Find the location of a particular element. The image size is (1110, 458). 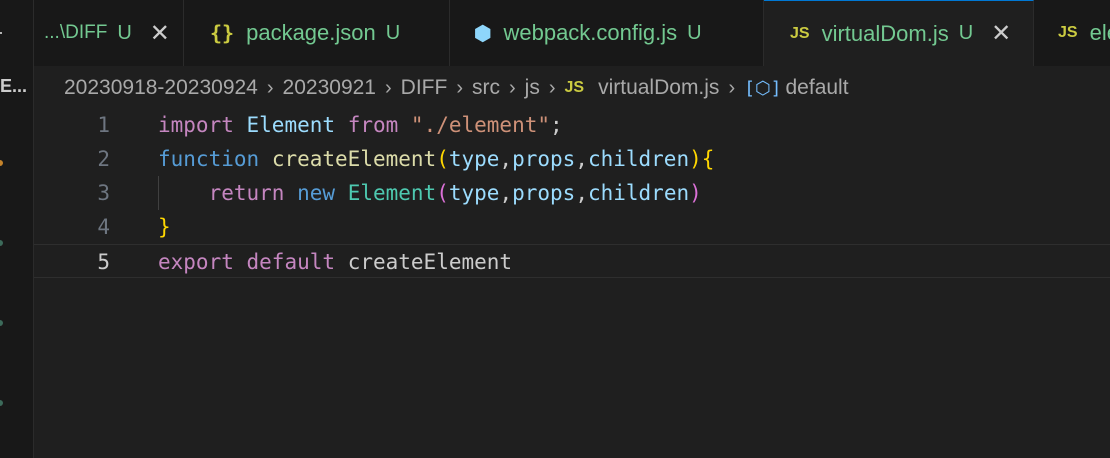

code-text: } is located at coordinates (164, 227).